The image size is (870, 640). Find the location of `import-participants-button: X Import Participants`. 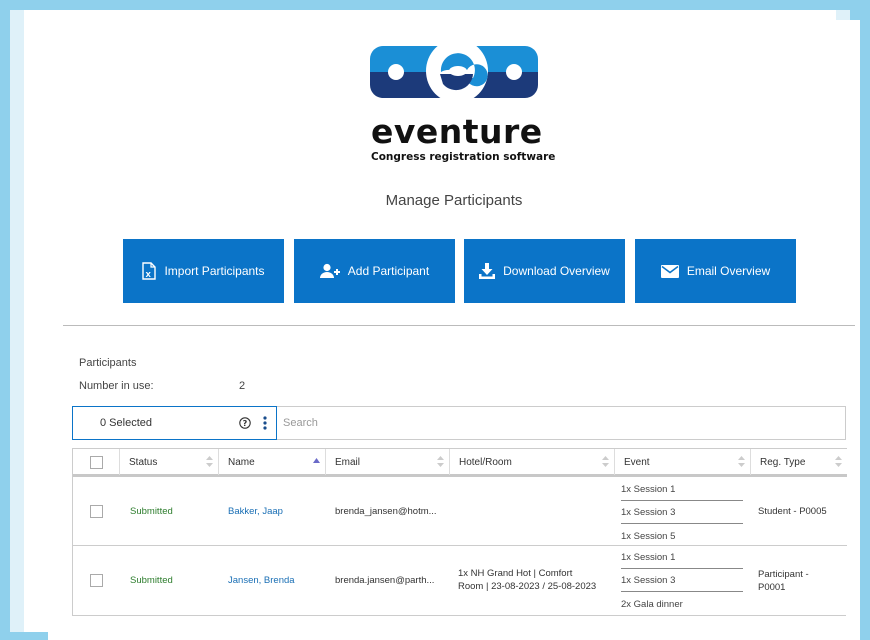

import-participants-button: X Import Participants is located at coordinates (203, 271).